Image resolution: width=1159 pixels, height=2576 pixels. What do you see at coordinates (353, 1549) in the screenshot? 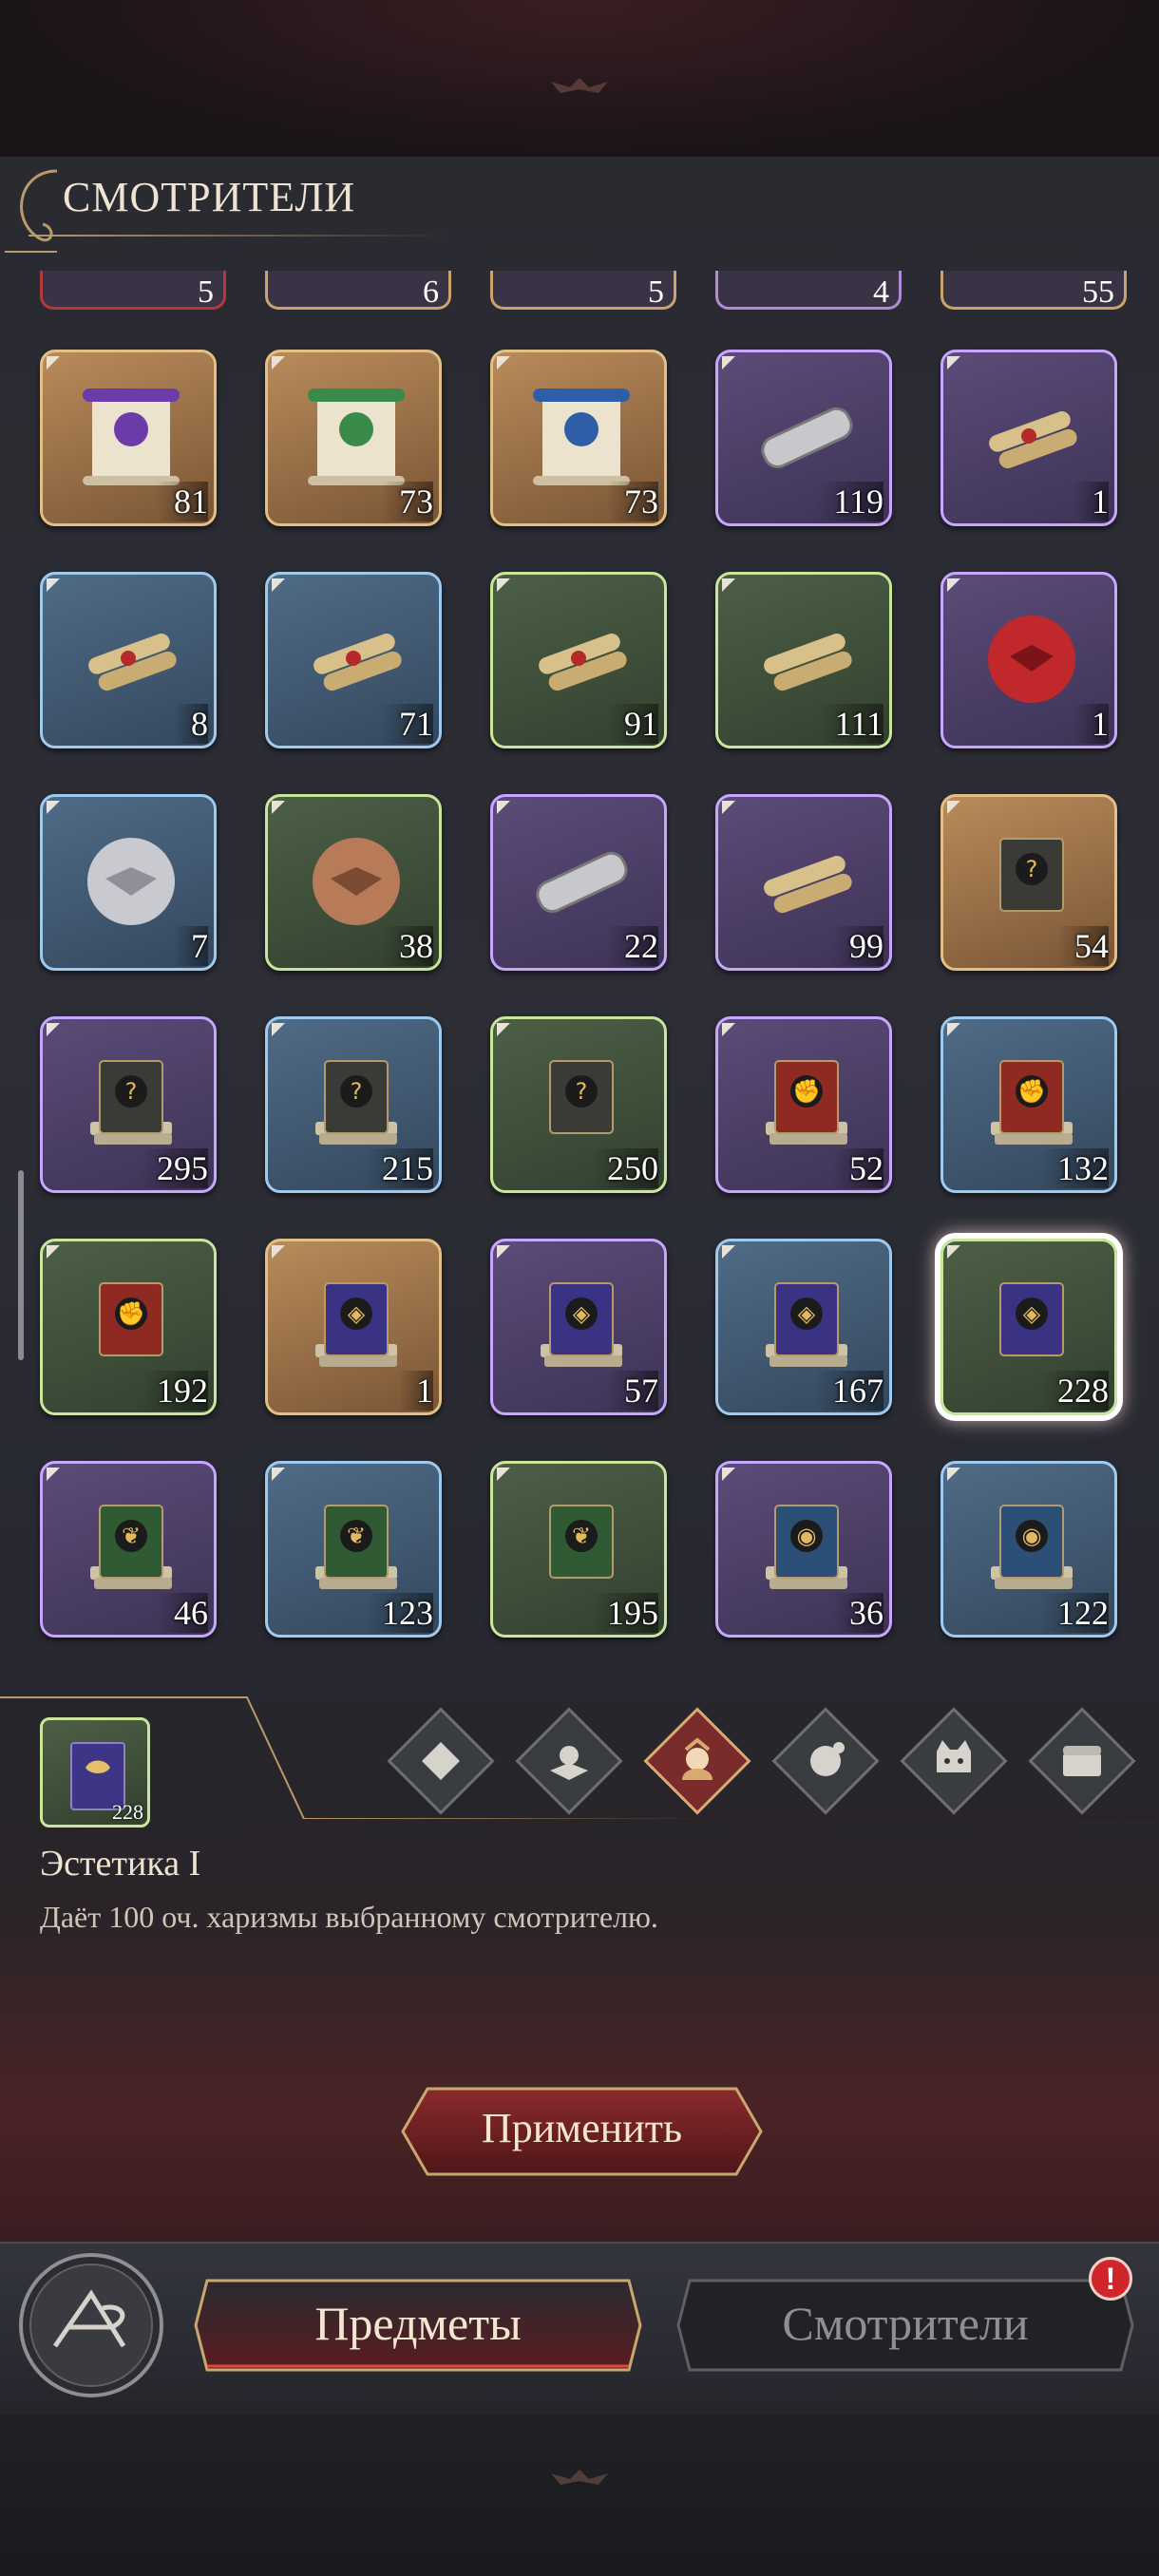
I see `item-tile: ❦ 123` at bounding box center [353, 1549].